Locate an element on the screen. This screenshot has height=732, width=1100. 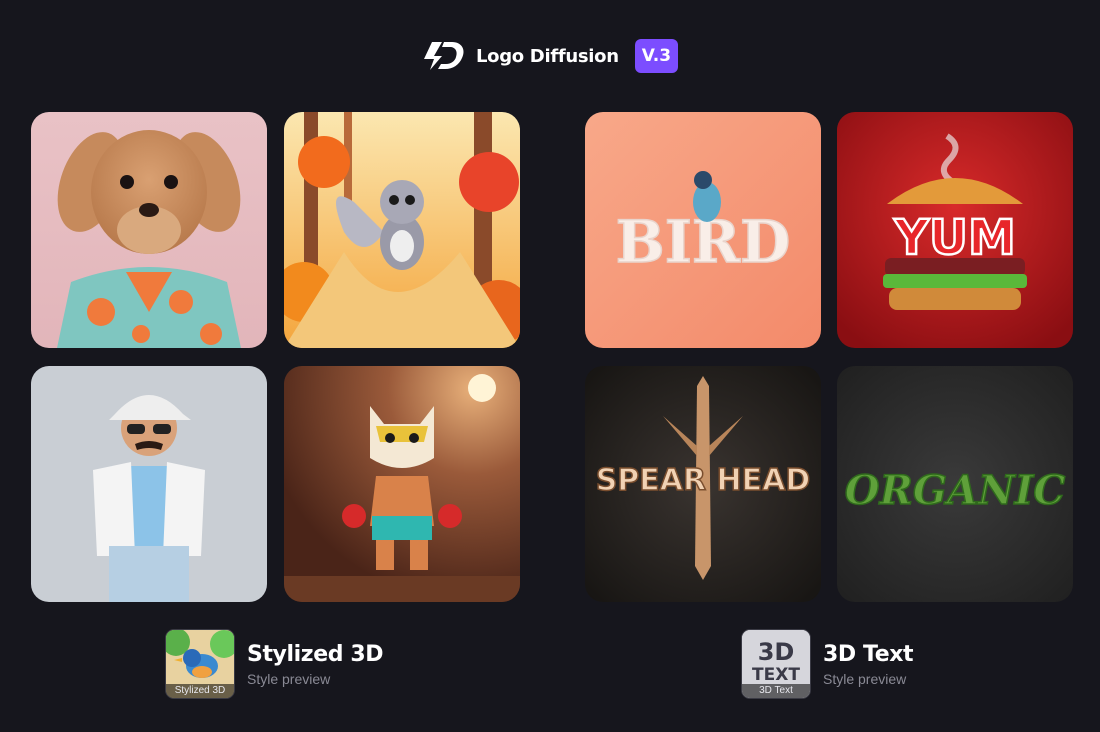
organic-text: ORGANIC is located at coordinates (955, 490).